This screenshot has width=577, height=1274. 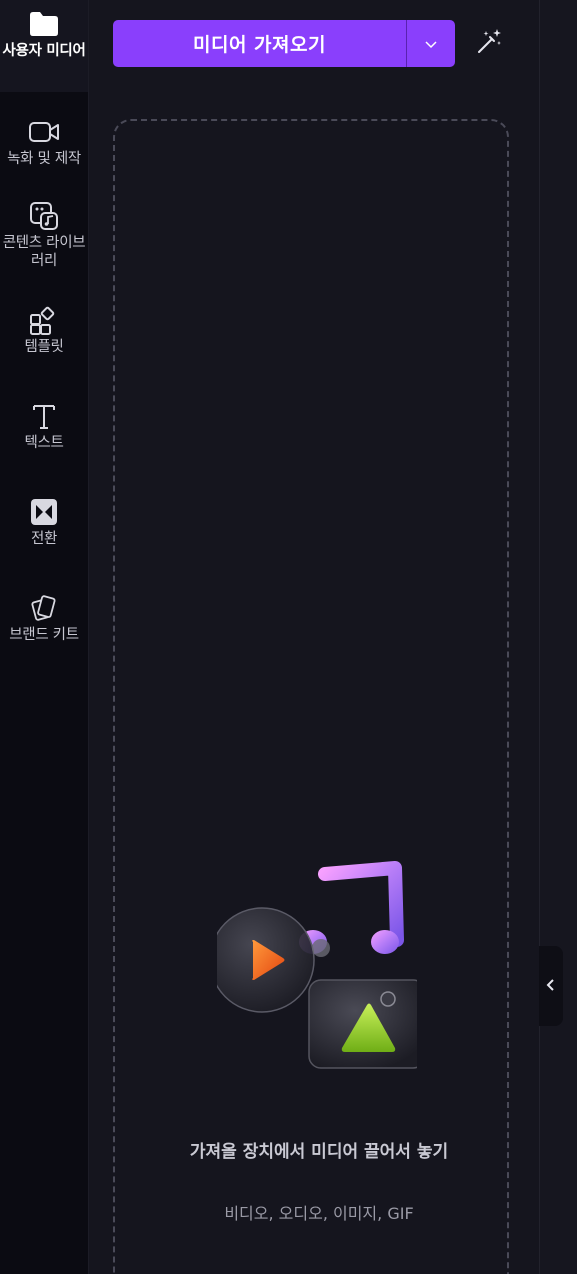 I want to click on sidebar-item-label: 브랜드 키트, so click(x=44, y=635).